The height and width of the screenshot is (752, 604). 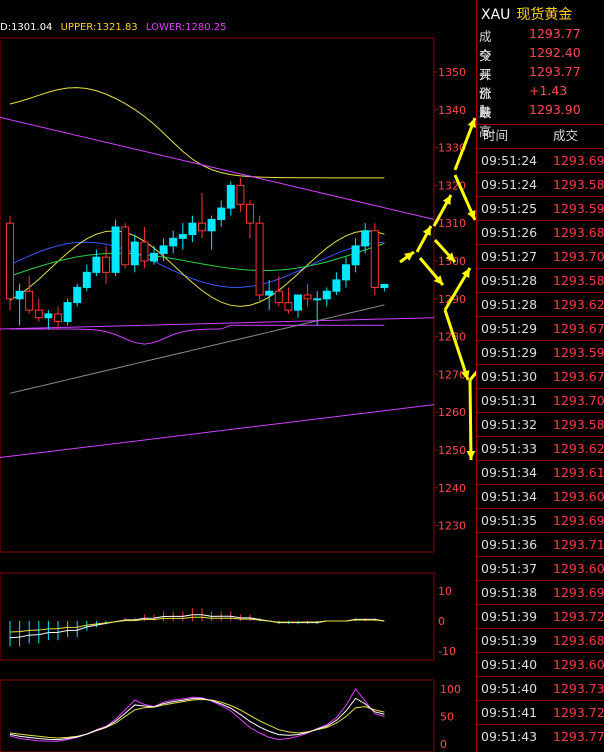 I want to click on trades-header: 时间 成交, so click(x=540, y=135).